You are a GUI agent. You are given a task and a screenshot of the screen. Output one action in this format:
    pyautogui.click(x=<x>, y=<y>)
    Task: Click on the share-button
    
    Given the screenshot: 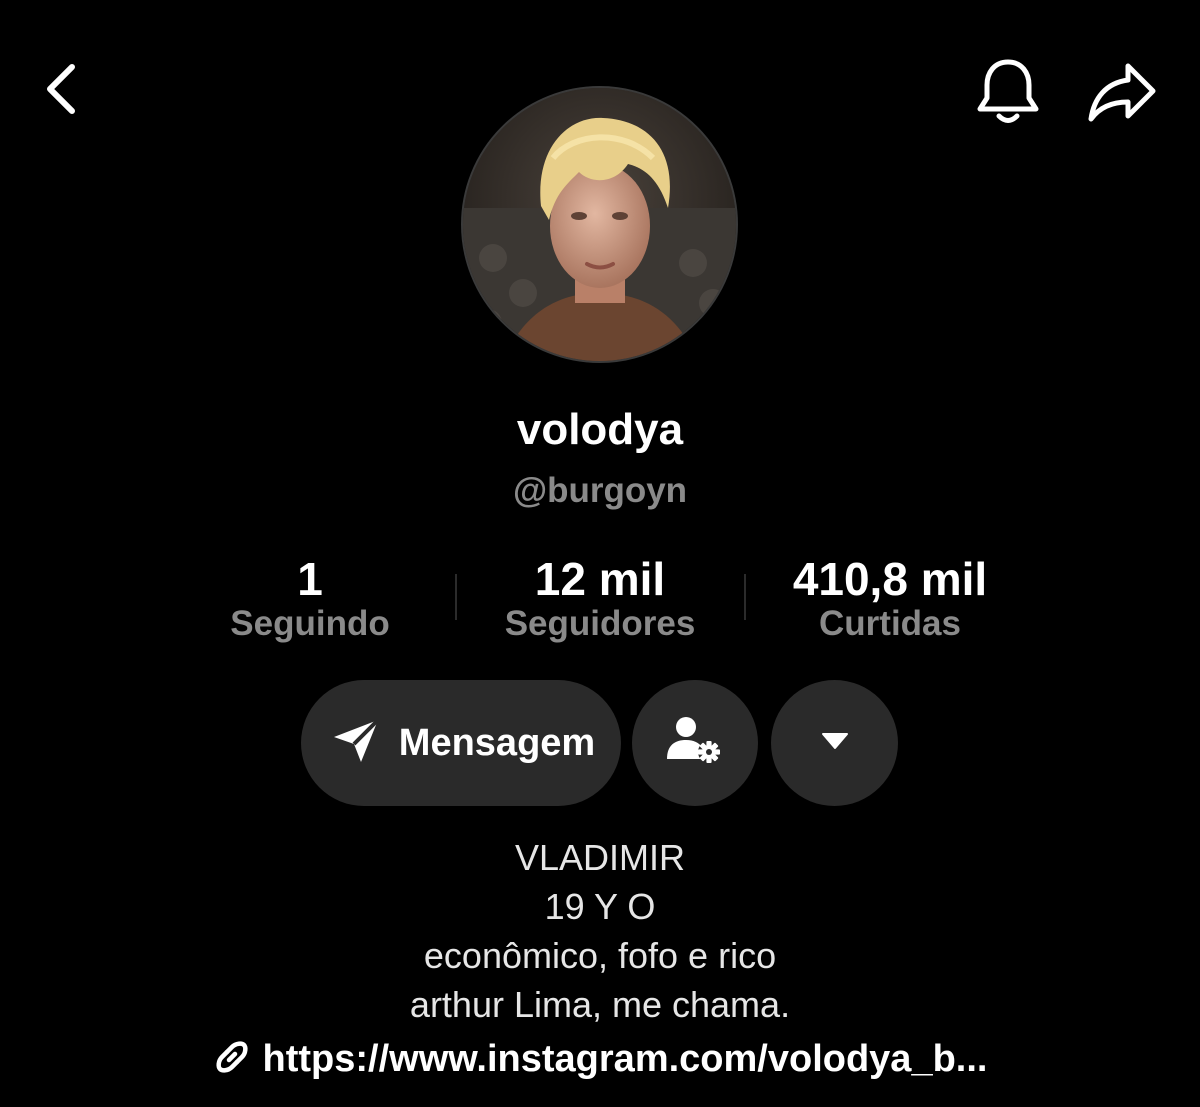 What is the action you would take?
    pyautogui.click(x=1122, y=94)
    